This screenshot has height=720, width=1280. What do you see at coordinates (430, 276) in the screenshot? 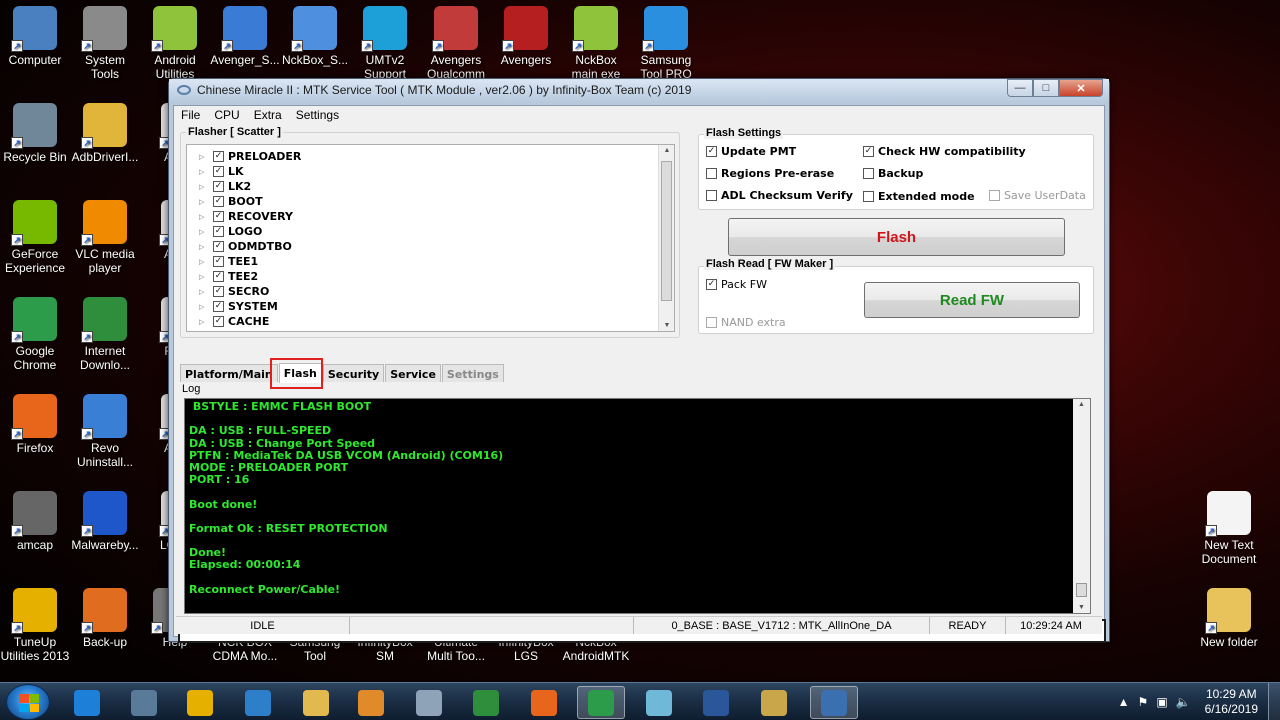
I see `scatter-item: ▷ ✓ TEE2` at bounding box center [430, 276].